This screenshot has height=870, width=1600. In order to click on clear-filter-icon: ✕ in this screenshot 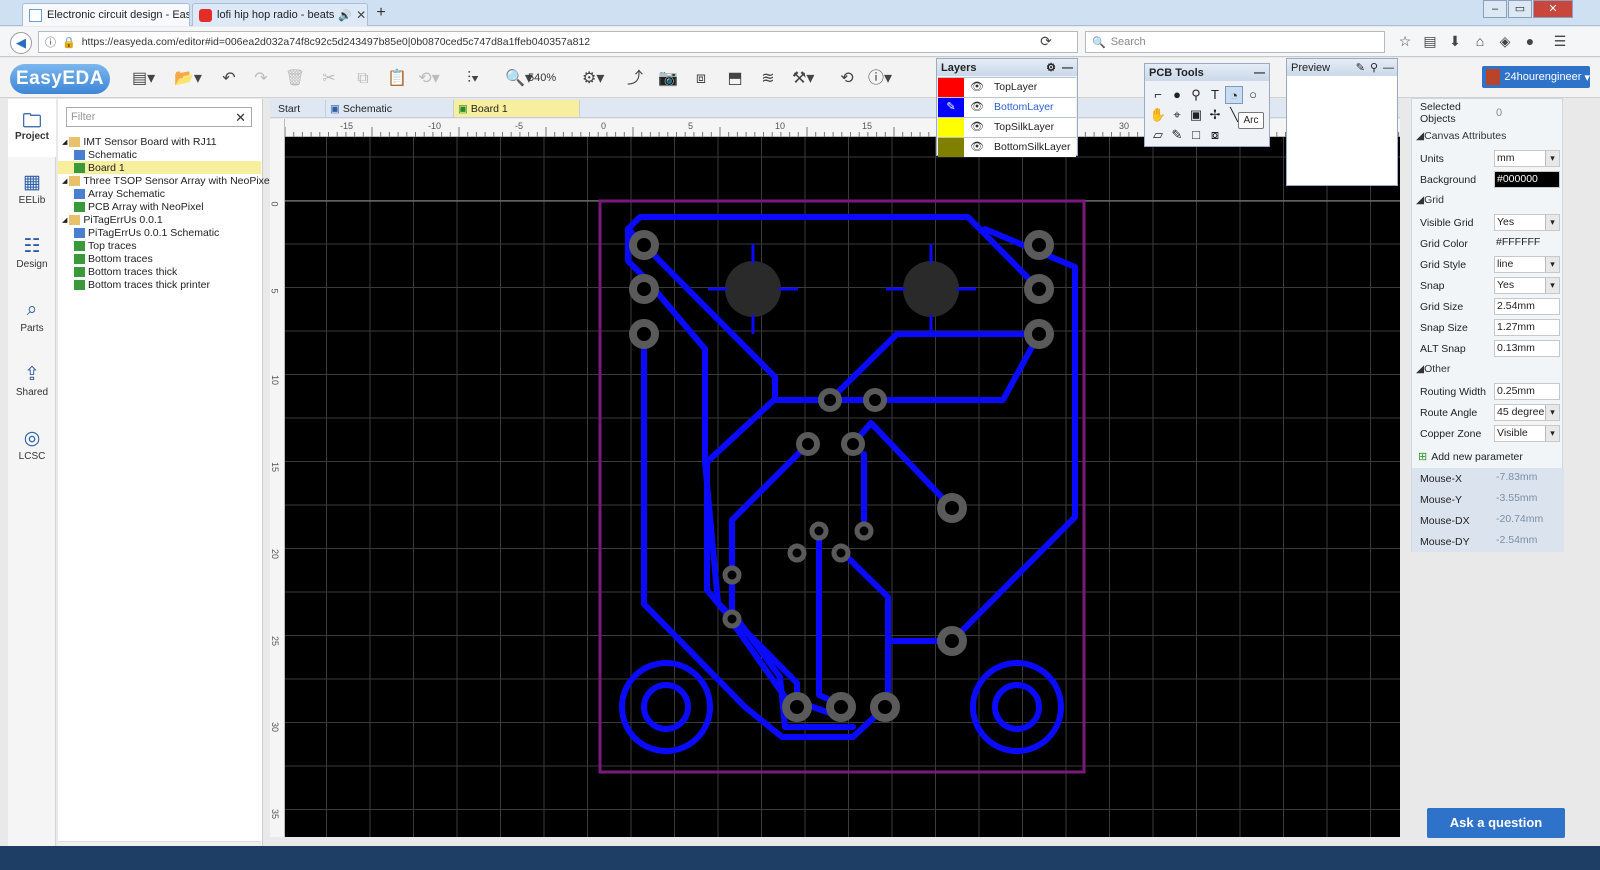, I will do `click(240, 118)`.